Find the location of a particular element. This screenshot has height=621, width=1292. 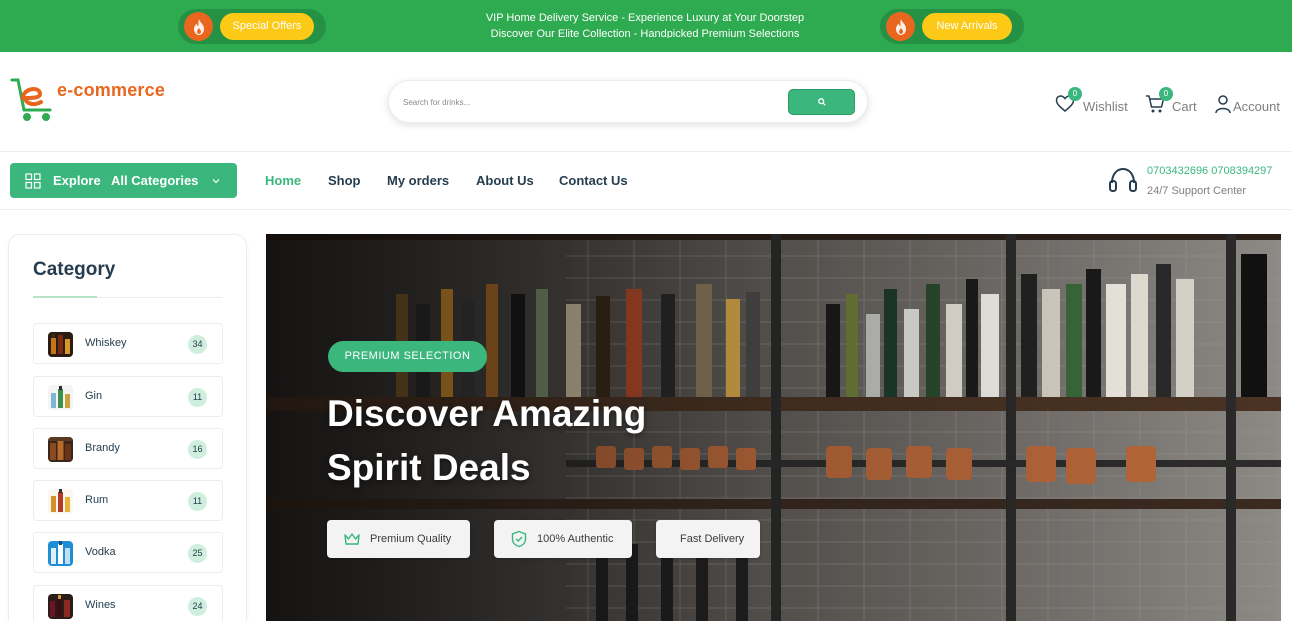

grid-icon is located at coordinates (33, 181).